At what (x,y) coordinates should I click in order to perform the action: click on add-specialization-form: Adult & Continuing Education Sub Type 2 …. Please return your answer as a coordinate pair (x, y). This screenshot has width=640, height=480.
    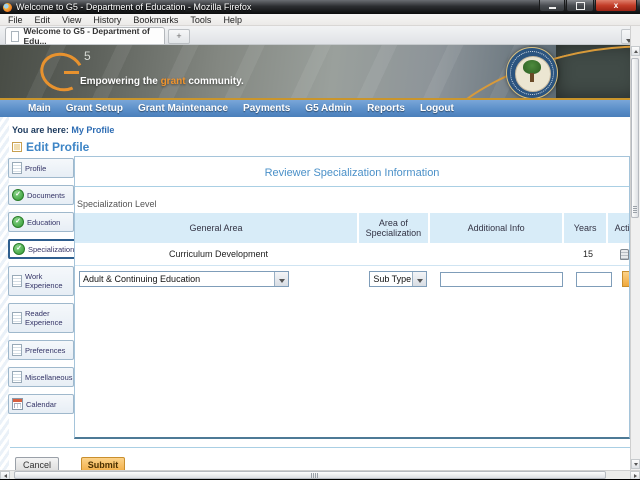
    Looking at the image, I should click on (352, 279).